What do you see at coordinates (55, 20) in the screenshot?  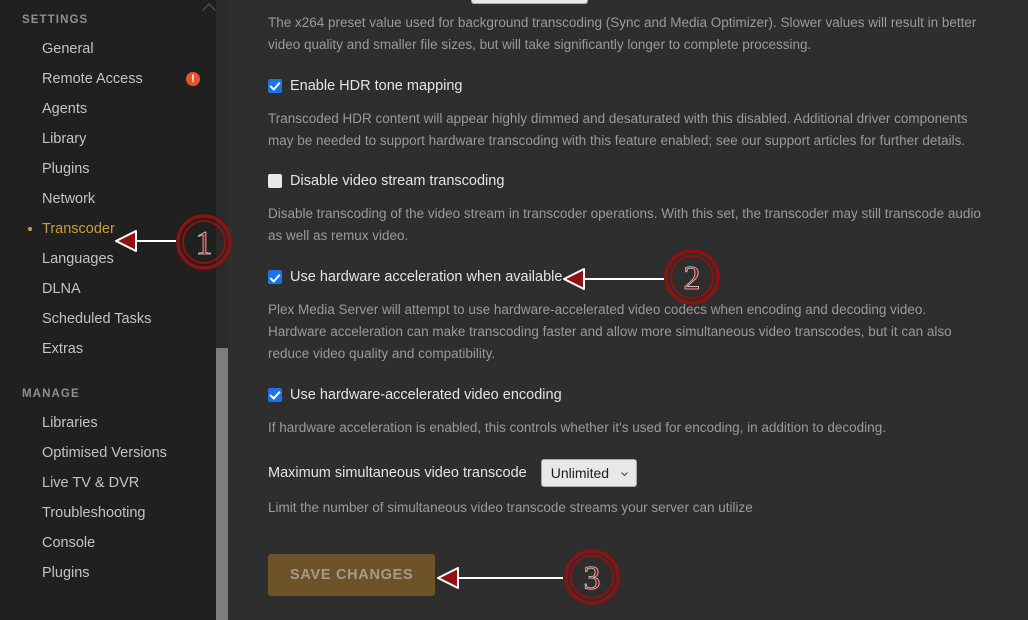 I see `sidebar-heading-settings: SETTINGS` at bounding box center [55, 20].